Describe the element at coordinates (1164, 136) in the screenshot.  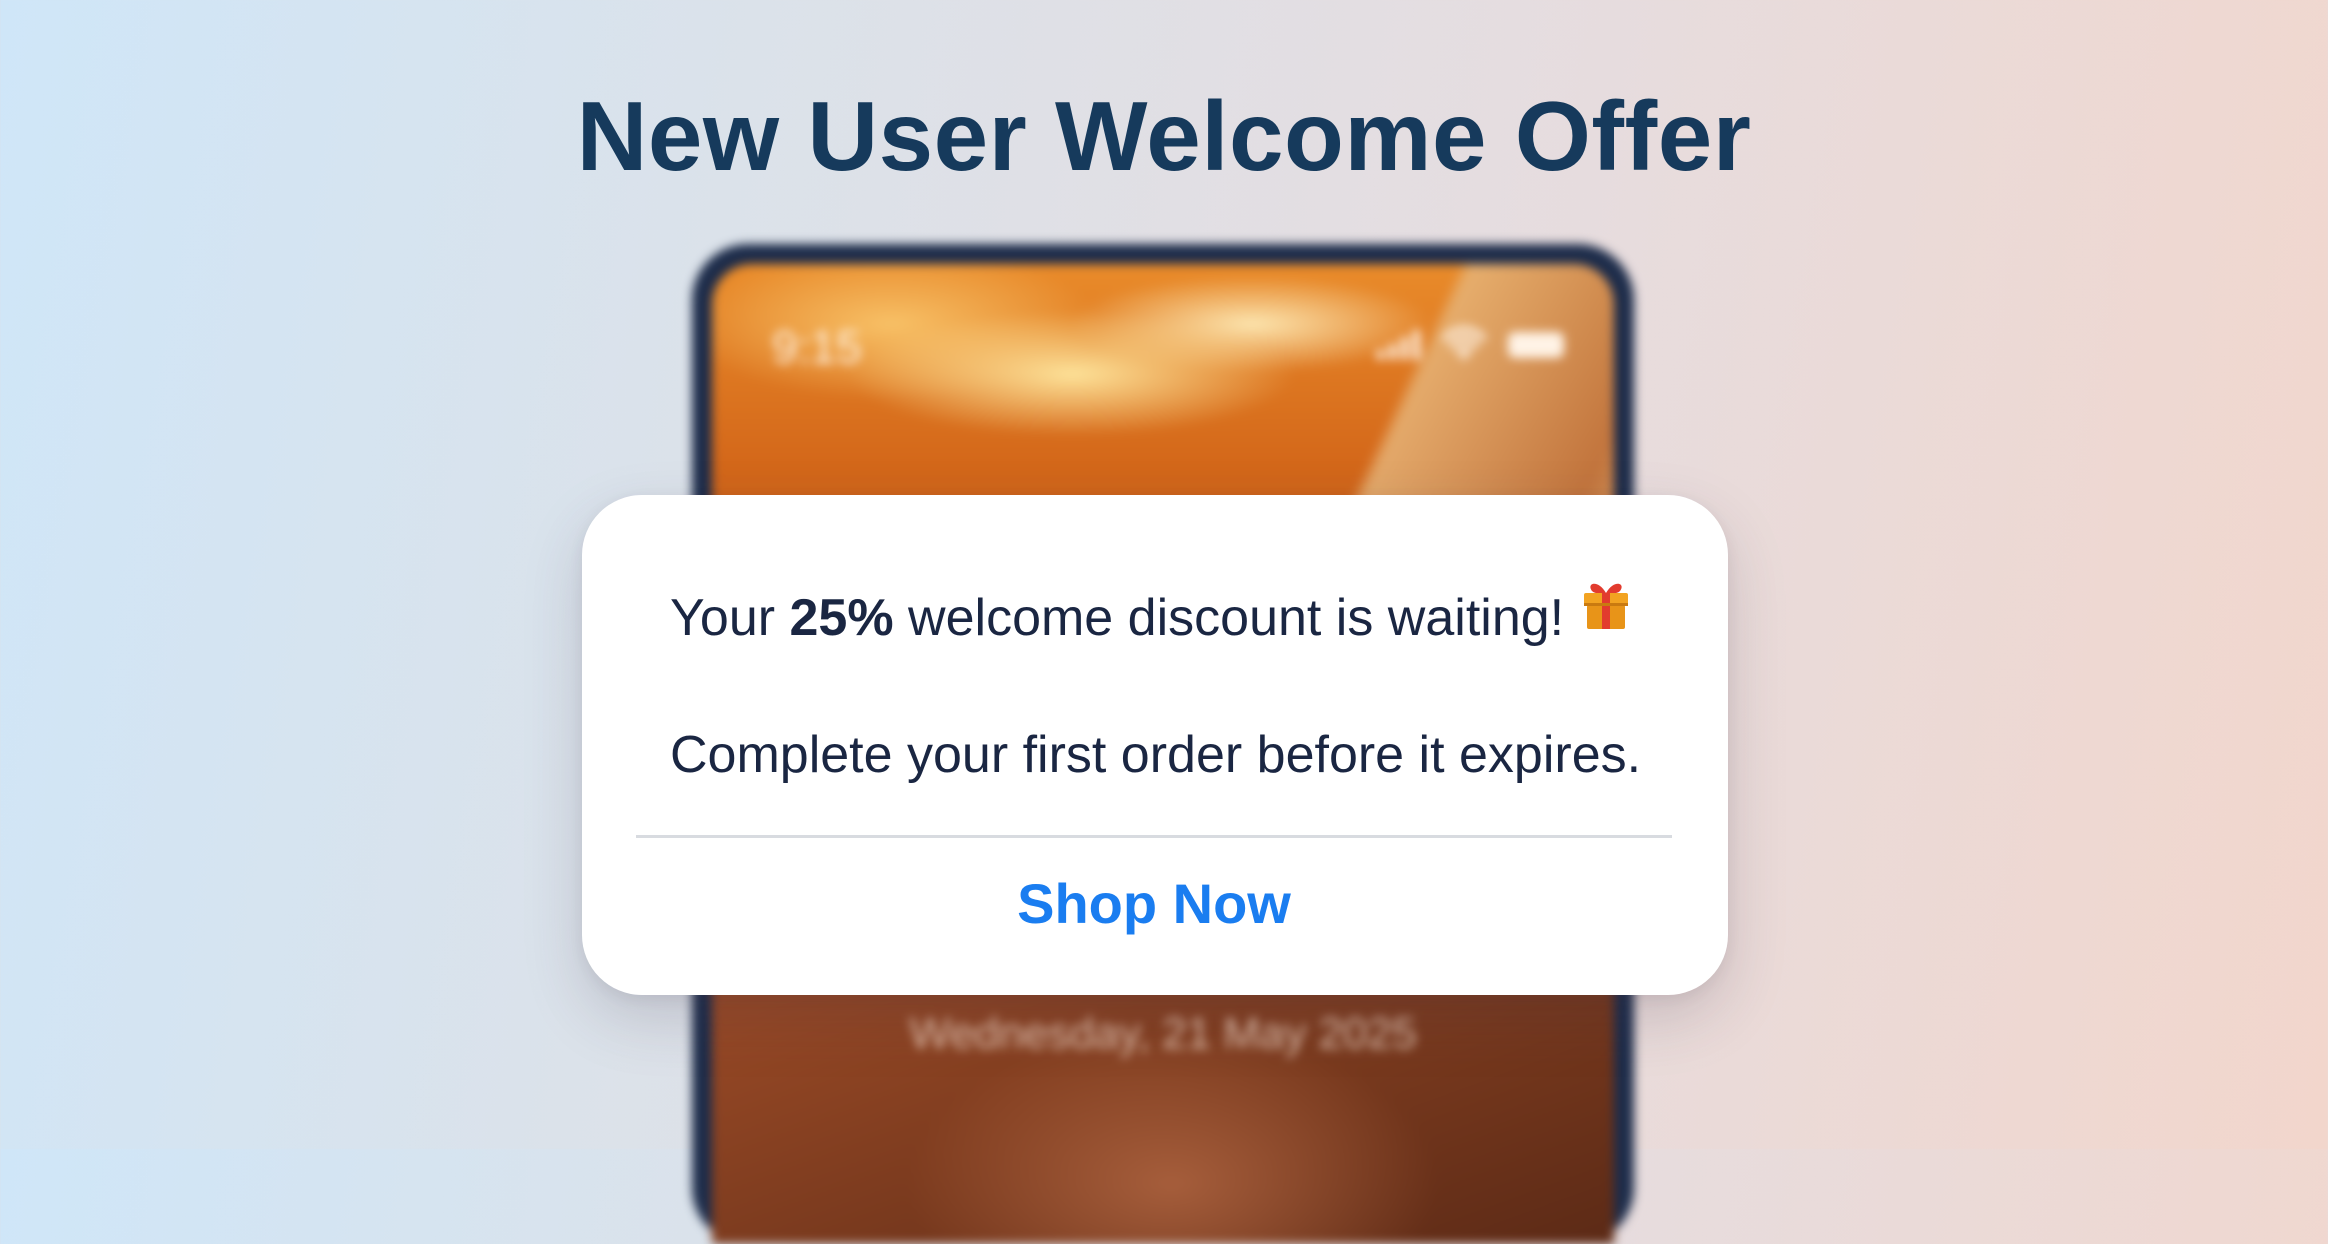
I see `page-title: New User Welcome Offer` at that location.